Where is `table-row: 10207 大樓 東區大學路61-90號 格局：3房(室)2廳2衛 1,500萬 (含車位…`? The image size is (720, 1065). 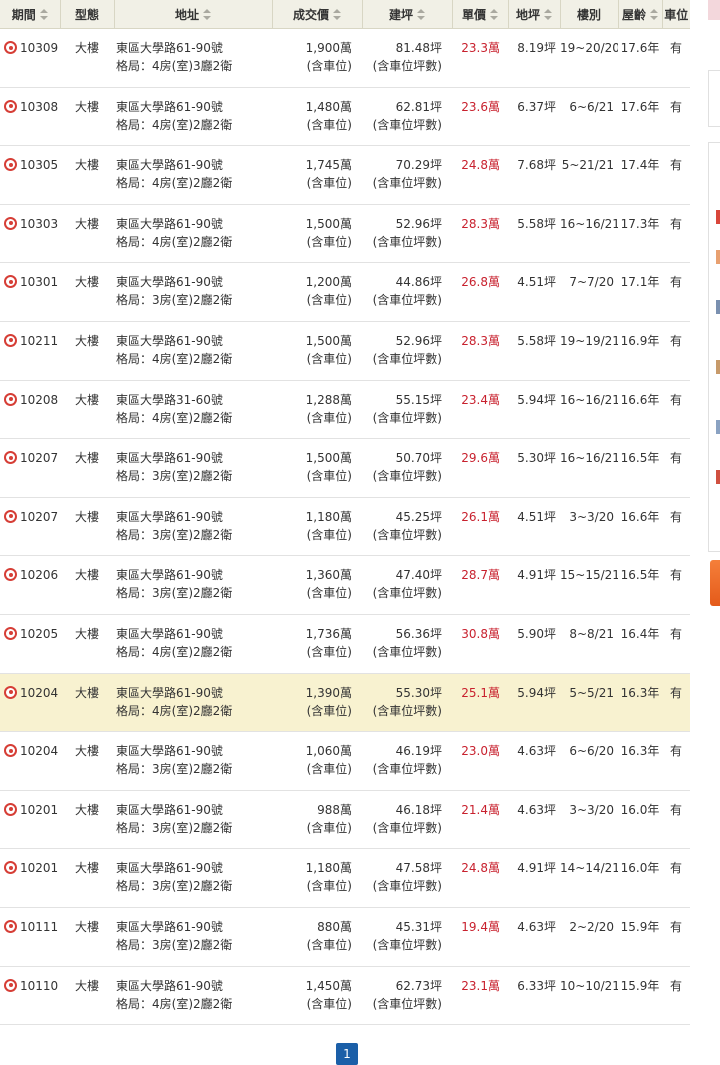
table-row: 10207 大樓 東區大學路61-90號 格局：3房(室)2廳2衛 1,500萬 (含車位… is located at coordinates (345, 468).